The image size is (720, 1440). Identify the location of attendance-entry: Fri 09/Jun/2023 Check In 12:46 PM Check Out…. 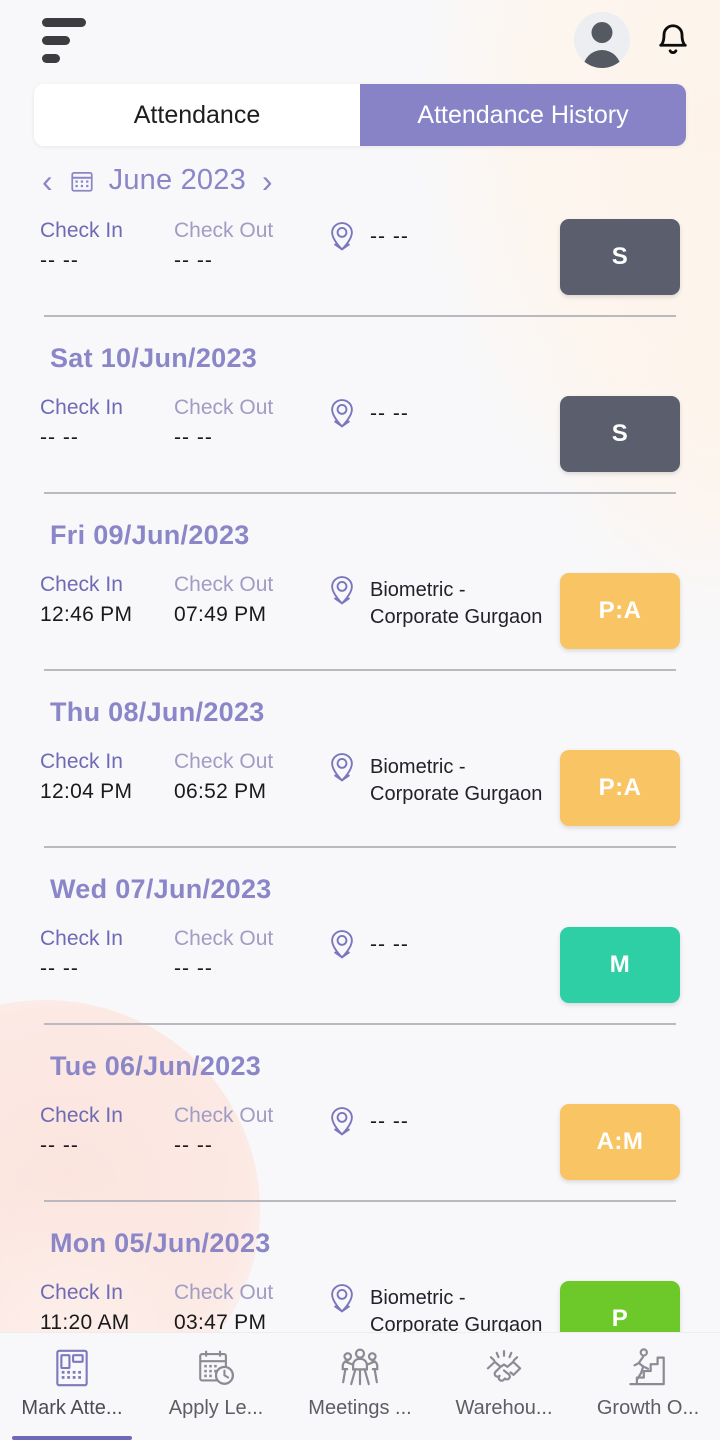
(360, 582).